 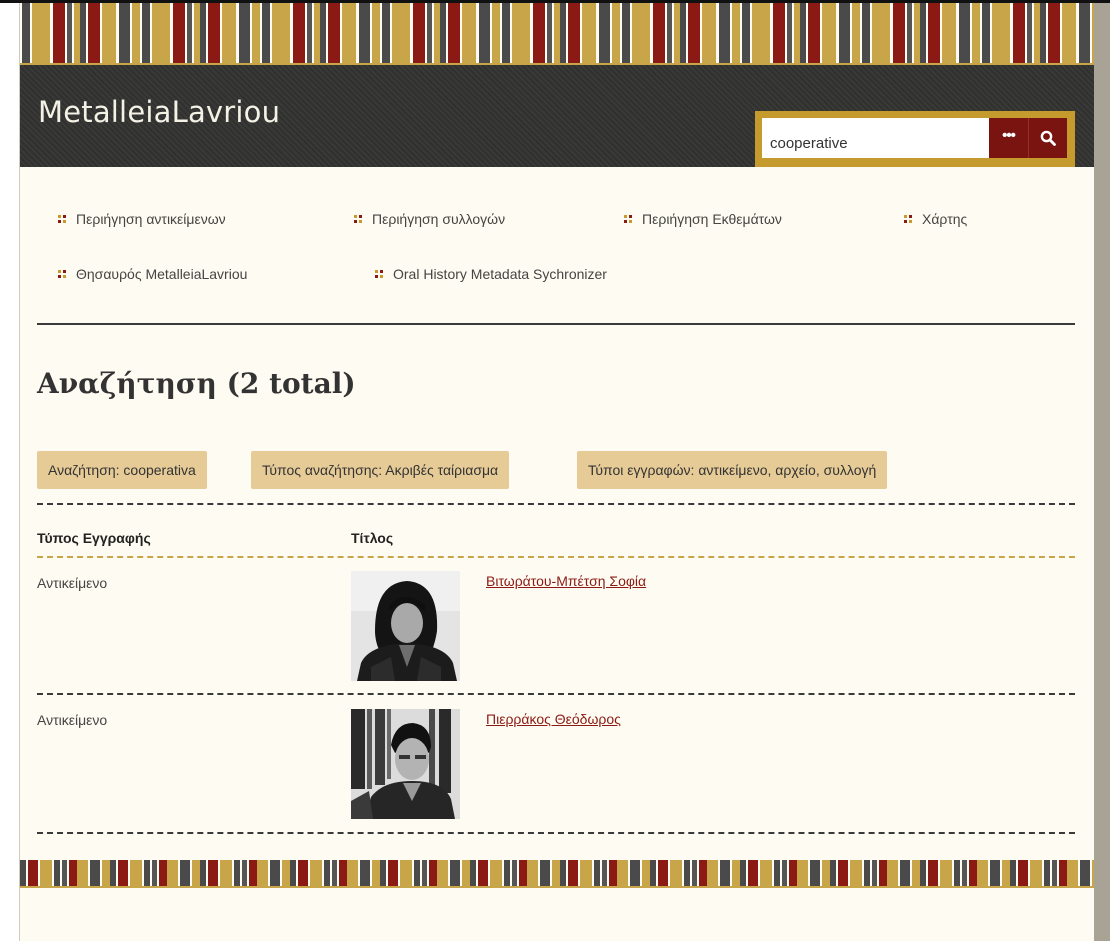 I want to click on left-gutter, so click(x=10, y=472).